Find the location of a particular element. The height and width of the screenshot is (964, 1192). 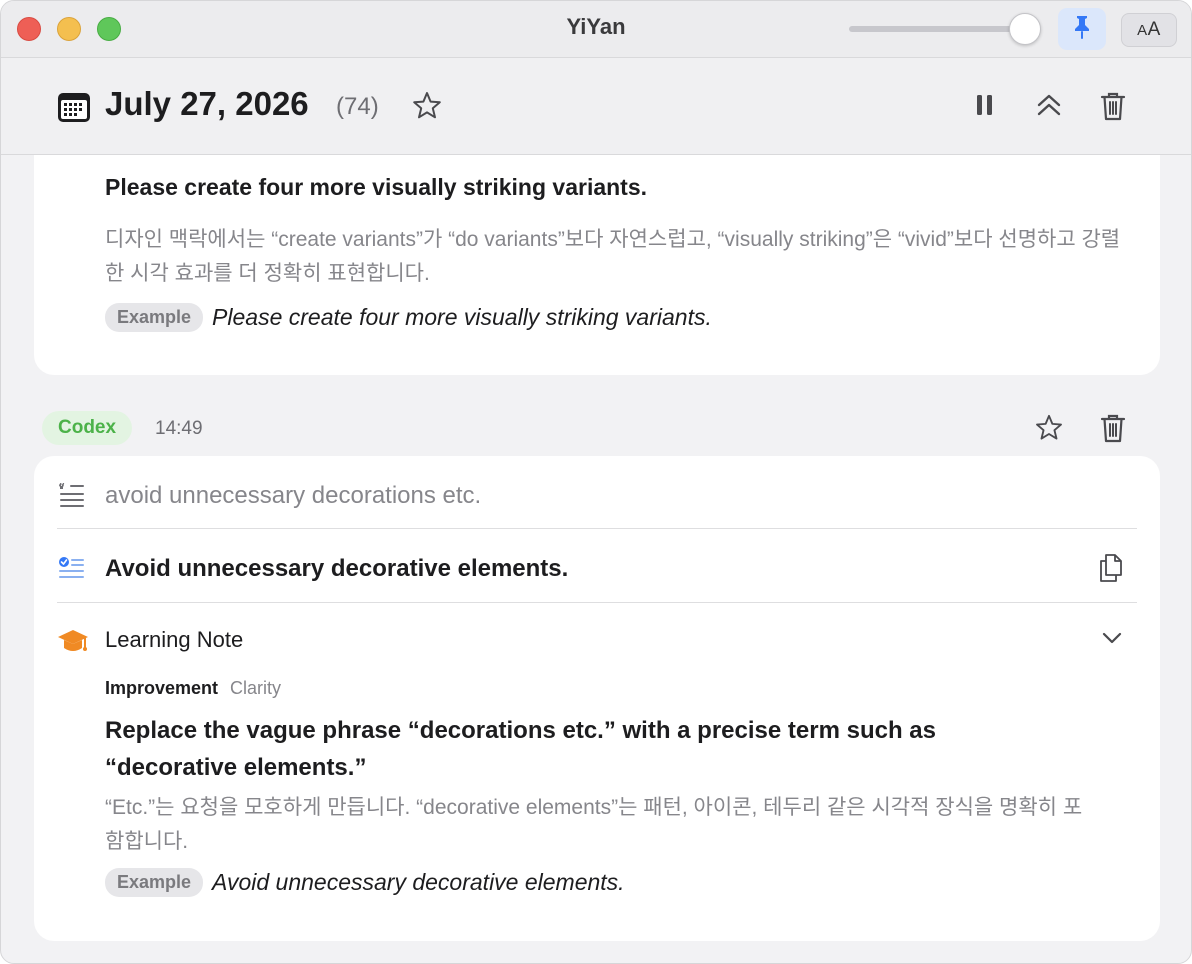

checklist-icon is located at coordinates (72, 570).